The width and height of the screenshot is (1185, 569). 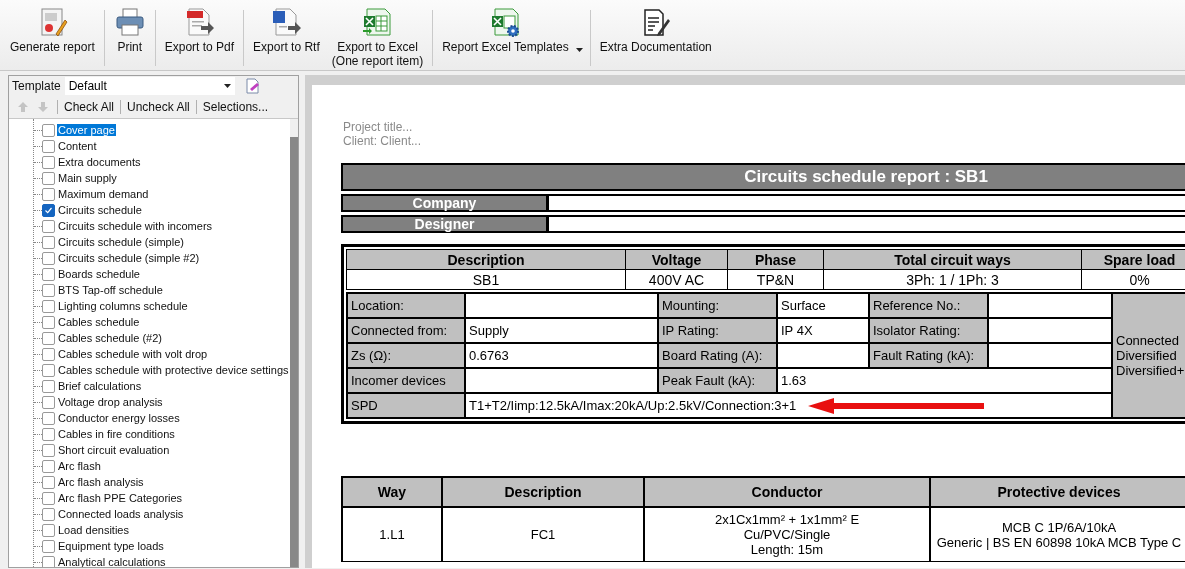 I want to click on tree-item: Arc flash PPE Categories, so click(x=120, y=498).